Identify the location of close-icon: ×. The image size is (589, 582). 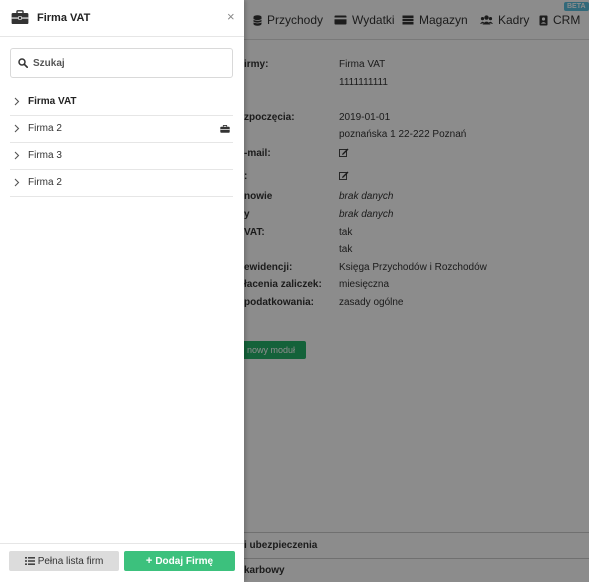
(231, 17).